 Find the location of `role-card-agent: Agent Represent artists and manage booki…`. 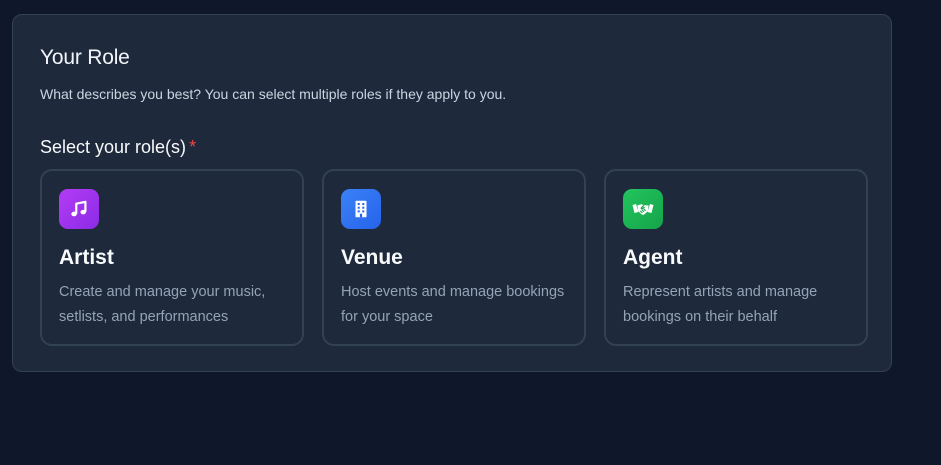

role-card-agent: Agent Represent artists and manage booki… is located at coordinates (736, 257).